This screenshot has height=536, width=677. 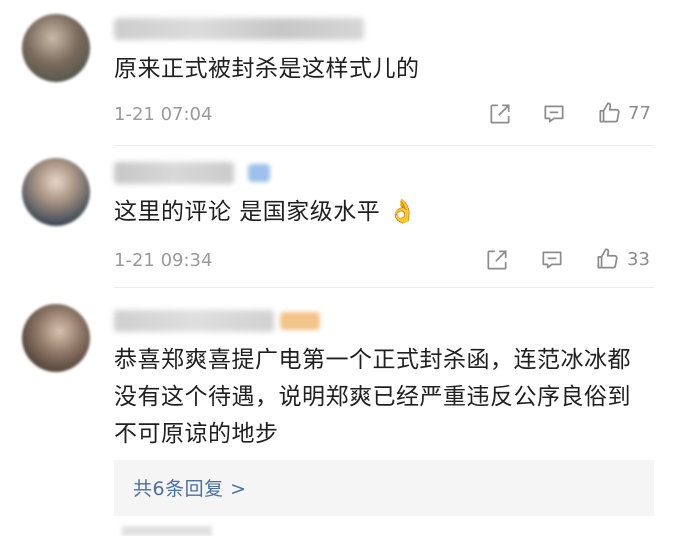 I want to click on next-comment-partial, so click(x=338, y=529).